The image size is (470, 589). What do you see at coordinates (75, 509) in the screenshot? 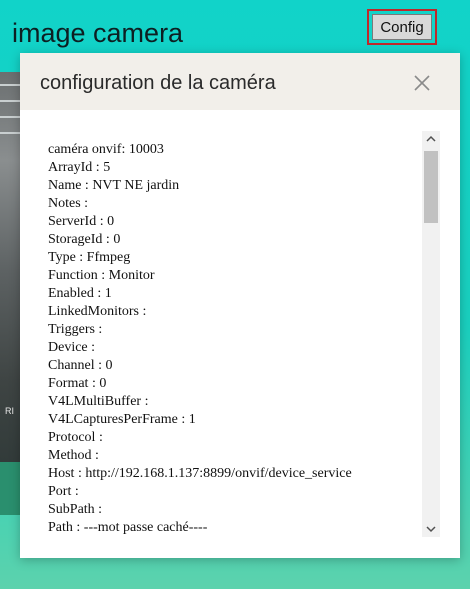
I see `config-line: SubPath :` at bounding box center [75, 509].